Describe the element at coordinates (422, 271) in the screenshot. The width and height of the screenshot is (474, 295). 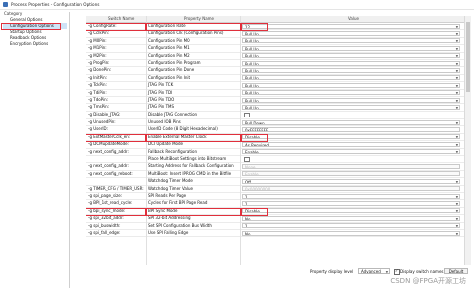
I see `display-switch-names-label: Display switch names` at that location.